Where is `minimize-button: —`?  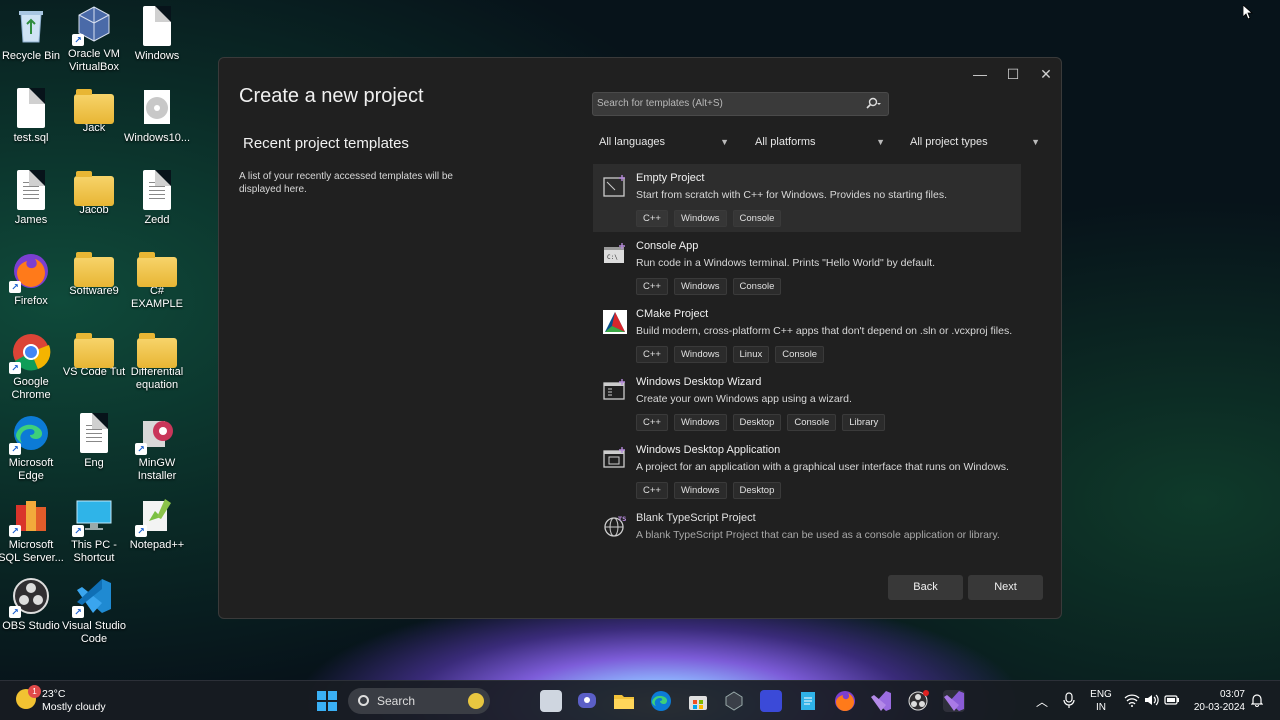 minimize-button: — is located at coordinates (980, 74).